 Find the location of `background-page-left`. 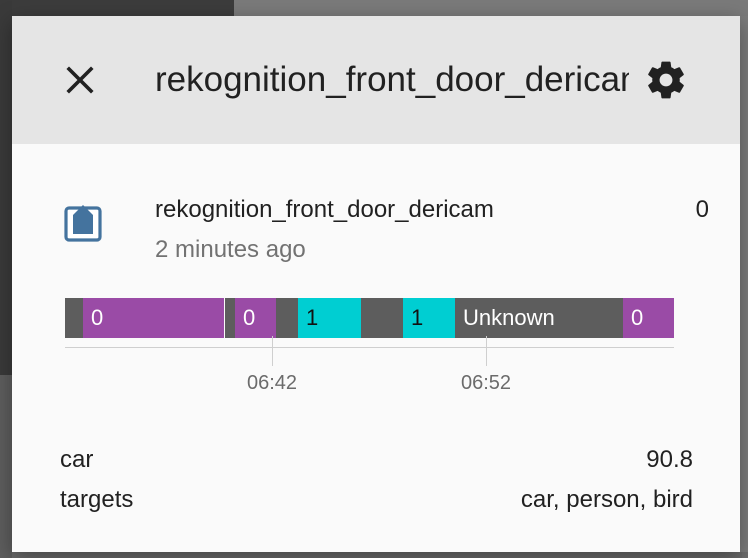

background-page-left is located at coordinates (6, 187).